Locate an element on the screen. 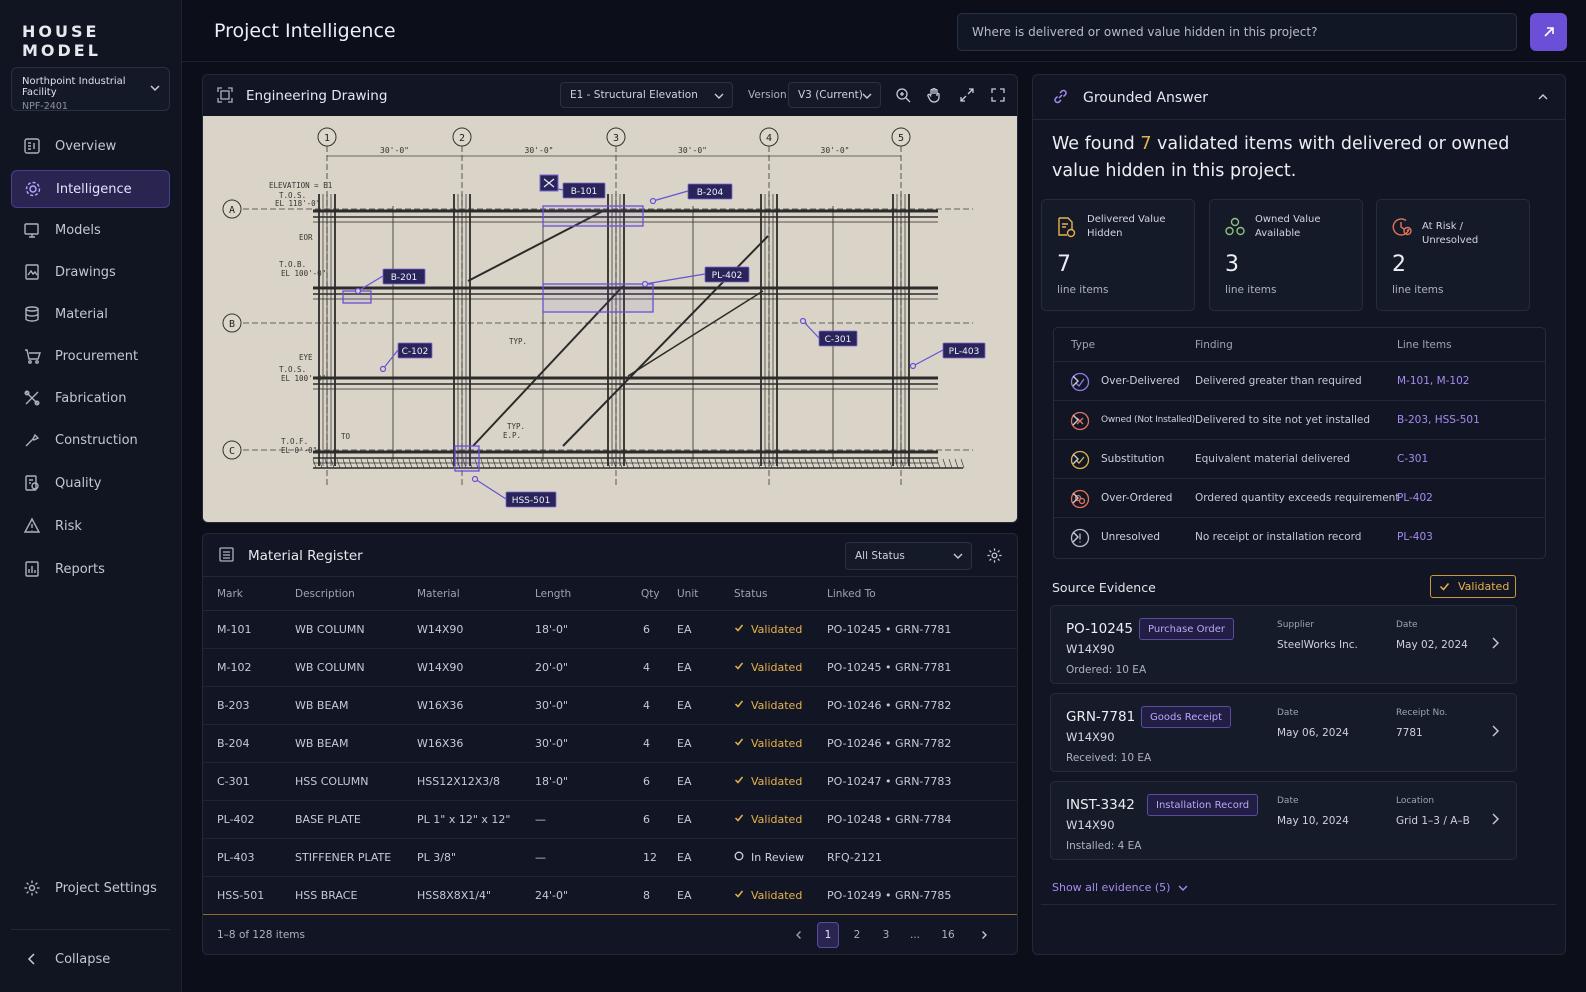 This screenshot has height=992, width=1586. gear-icon is located at coordinates (994, 555).